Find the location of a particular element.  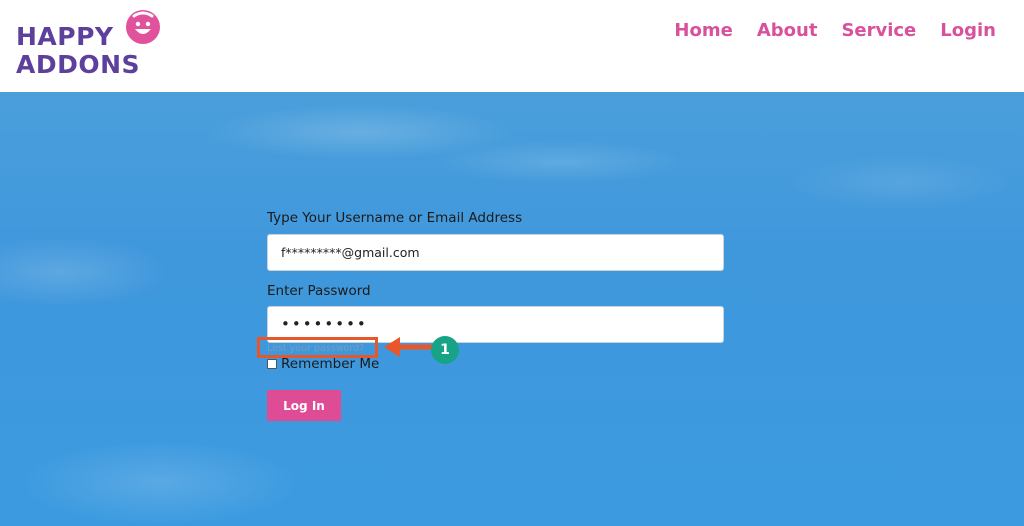

nav-login: Login is located at coordinates (968, 30).